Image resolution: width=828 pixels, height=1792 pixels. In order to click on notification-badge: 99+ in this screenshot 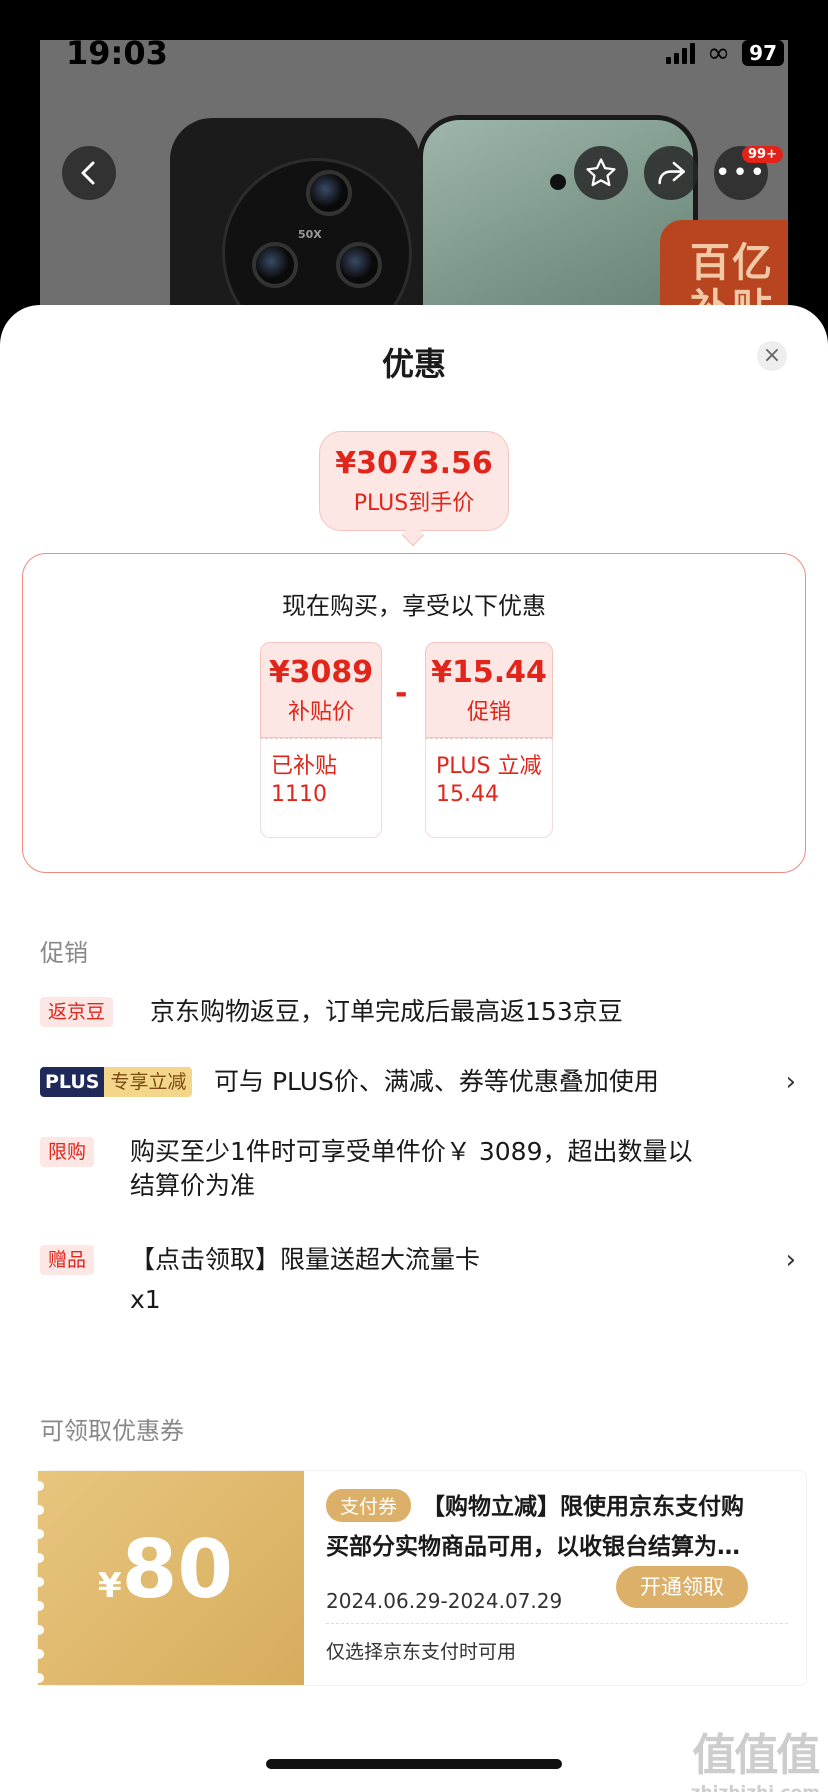, I will do `click(762, 154)`.